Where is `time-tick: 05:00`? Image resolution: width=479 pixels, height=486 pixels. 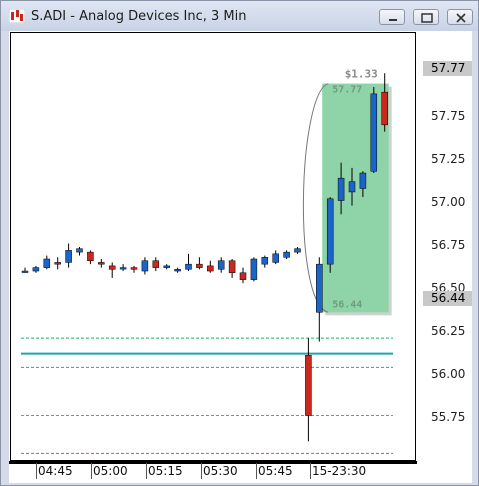 time-tick: 05:00 is located at coordinates (110, 471).